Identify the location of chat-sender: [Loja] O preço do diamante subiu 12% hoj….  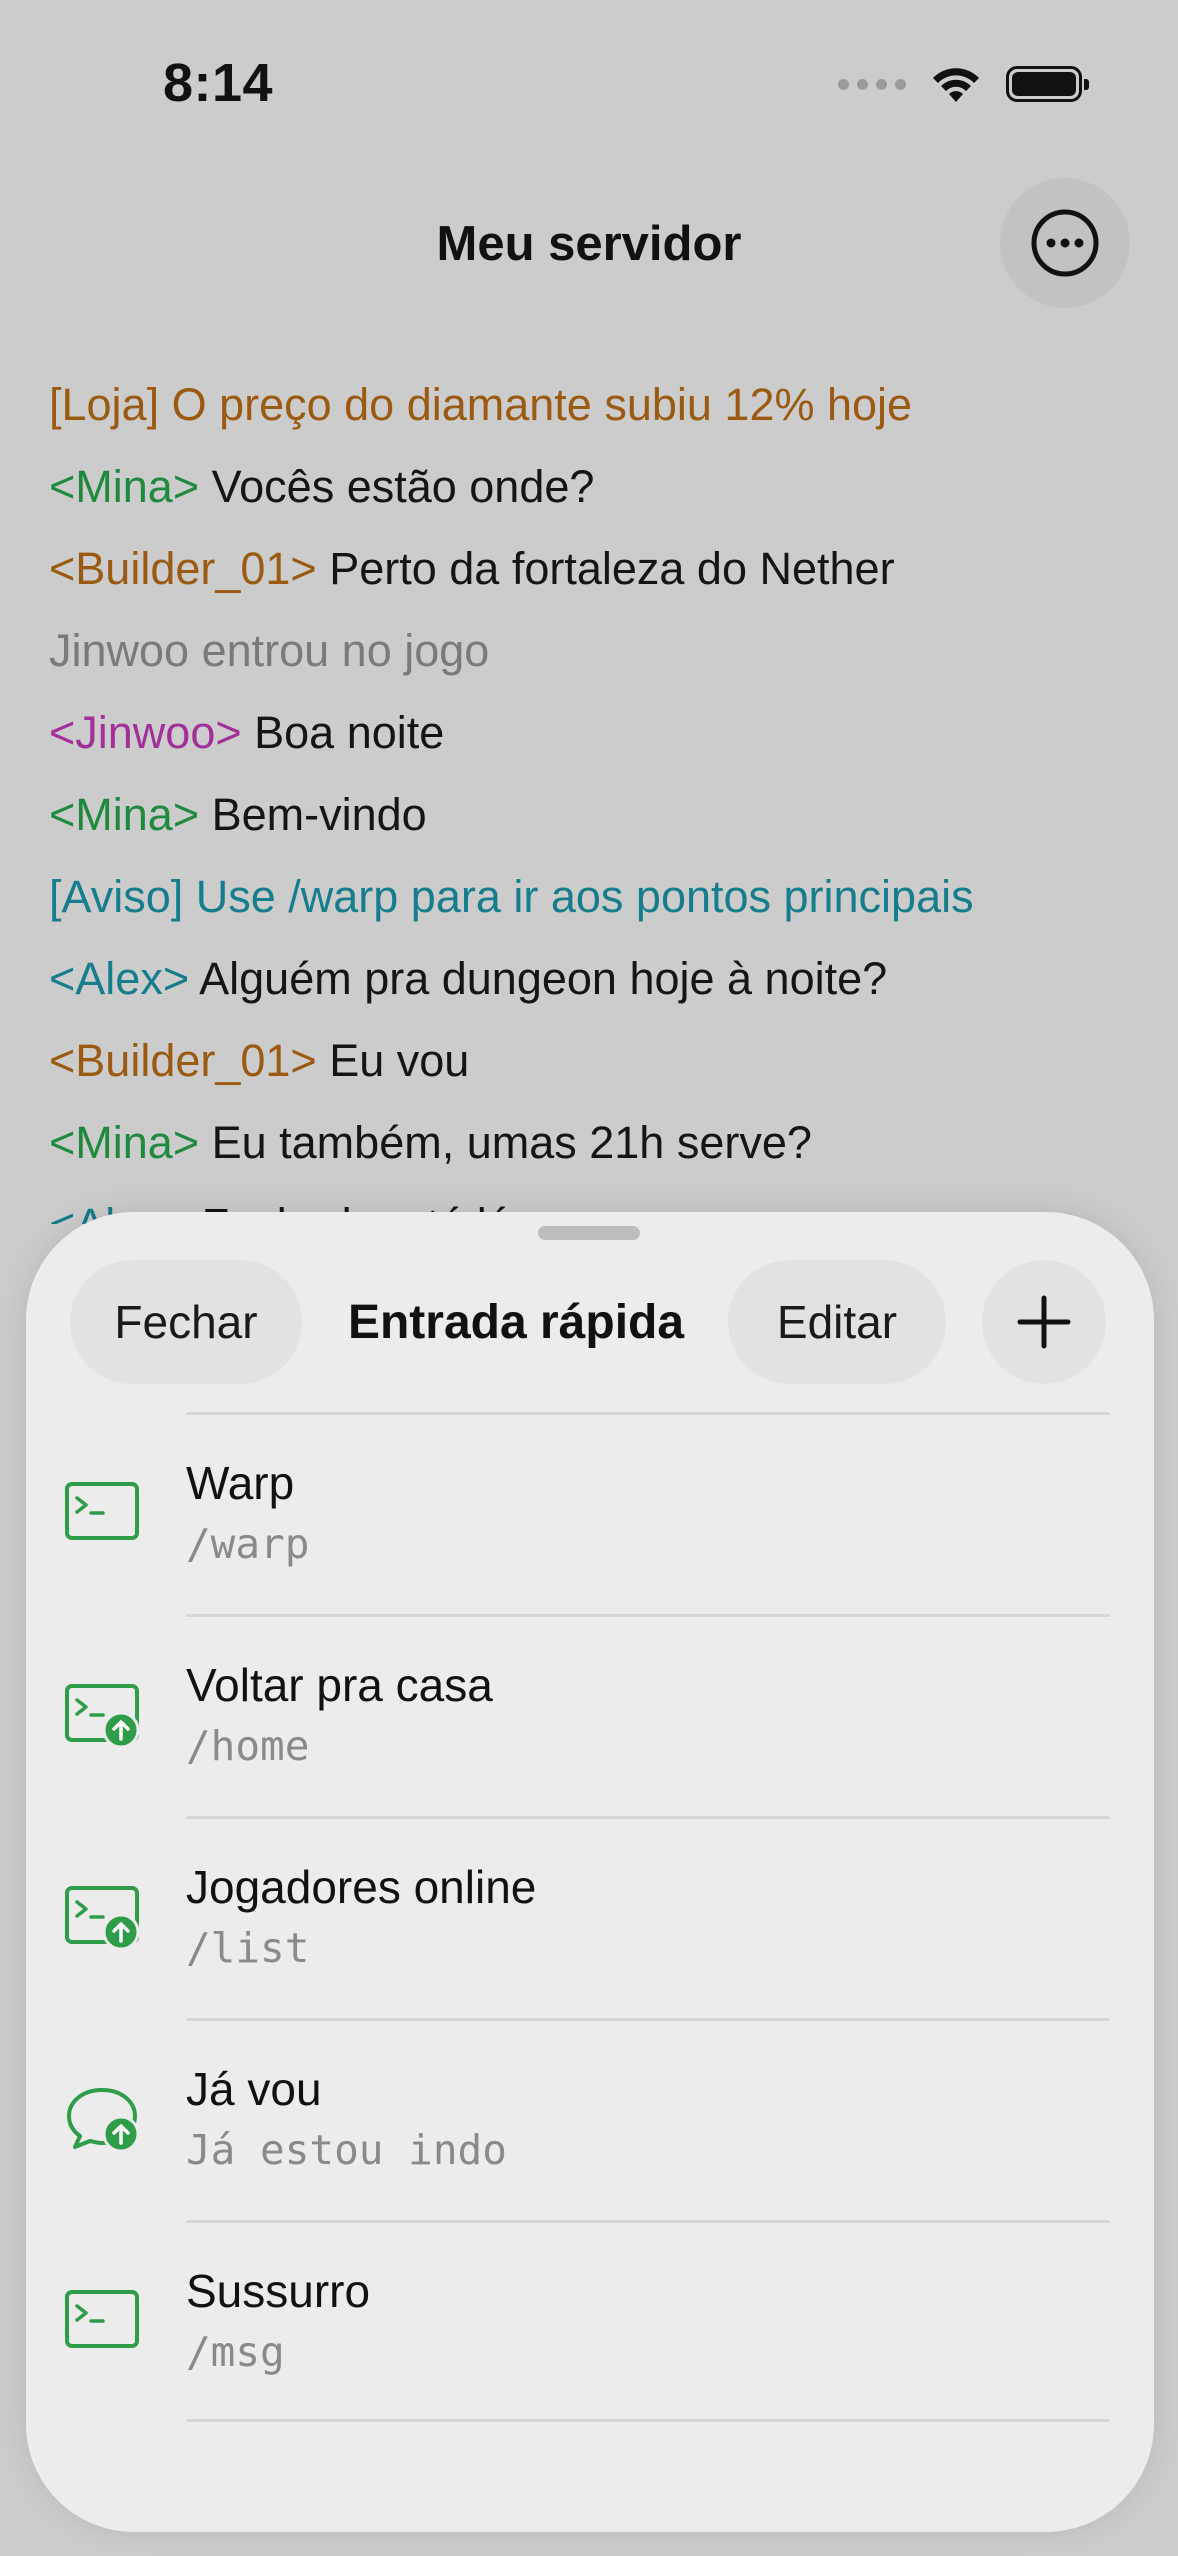
(481, 404).